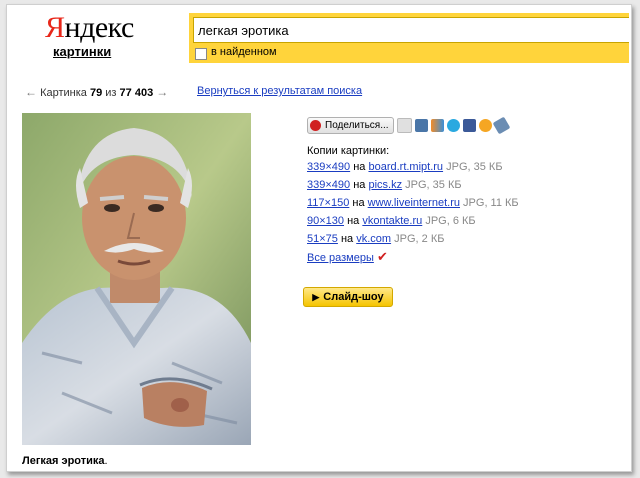  Describe the element at coordinates (63, 93) in the screenshot. I see `nav-prefix: Картинка` at that location.